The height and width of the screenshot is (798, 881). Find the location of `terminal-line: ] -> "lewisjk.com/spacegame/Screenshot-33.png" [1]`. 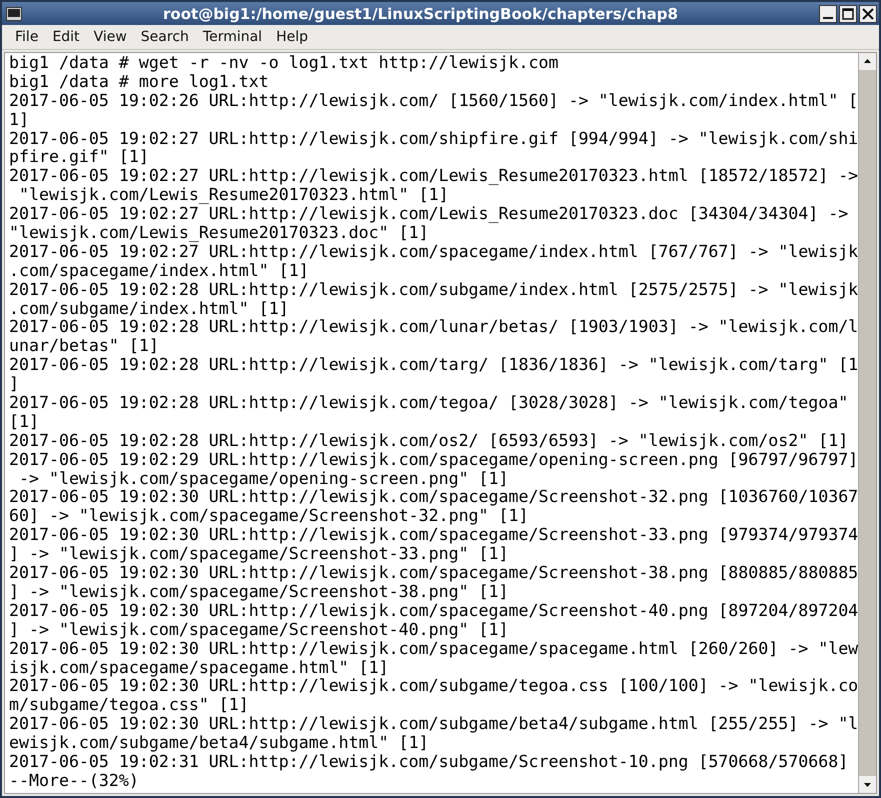

terminal-line: ] -> "lewisjk.com/spacegame/Screenshot-33.png" [1] is located at coordinates (259, 554).